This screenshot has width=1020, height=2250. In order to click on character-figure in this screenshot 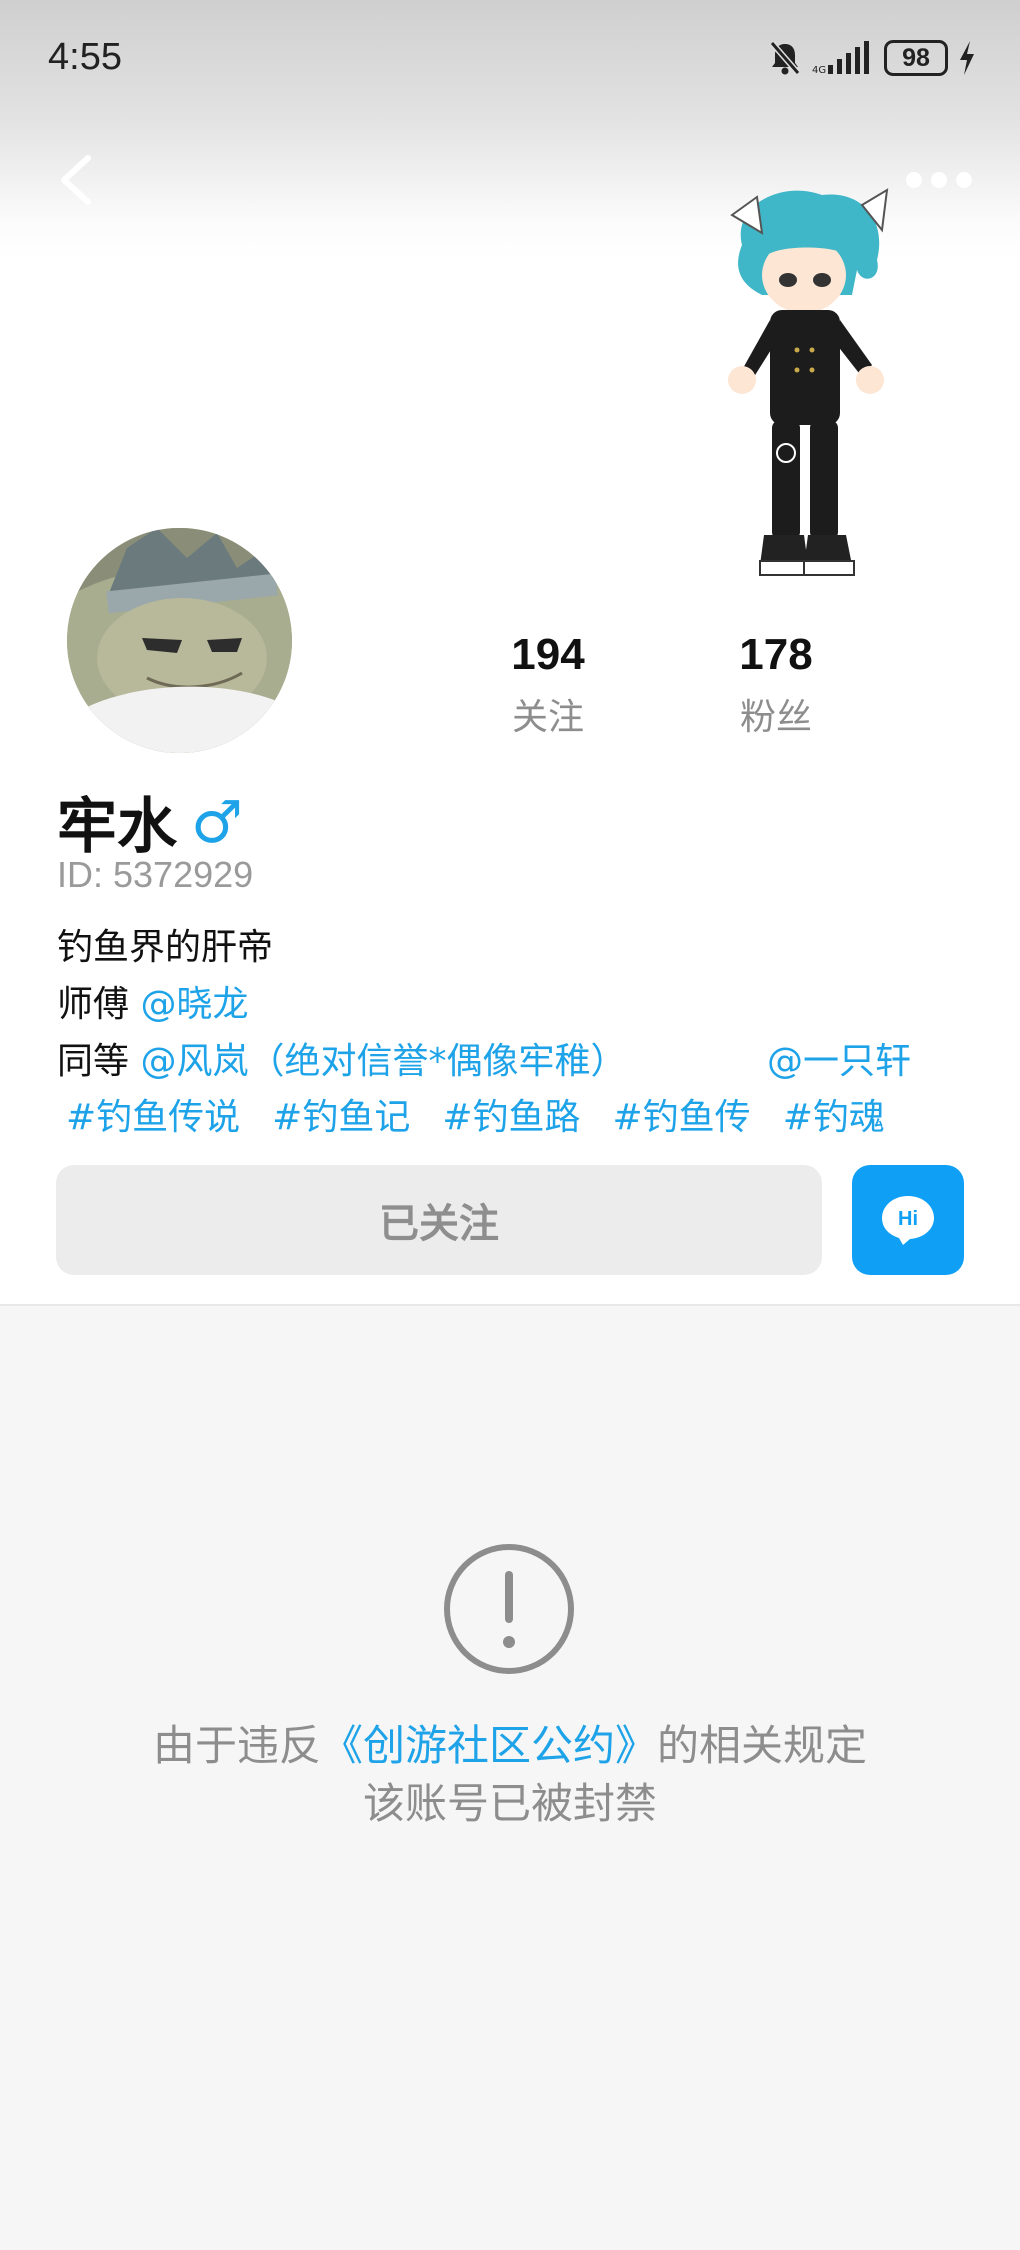, I will do `click(808, 382)`.